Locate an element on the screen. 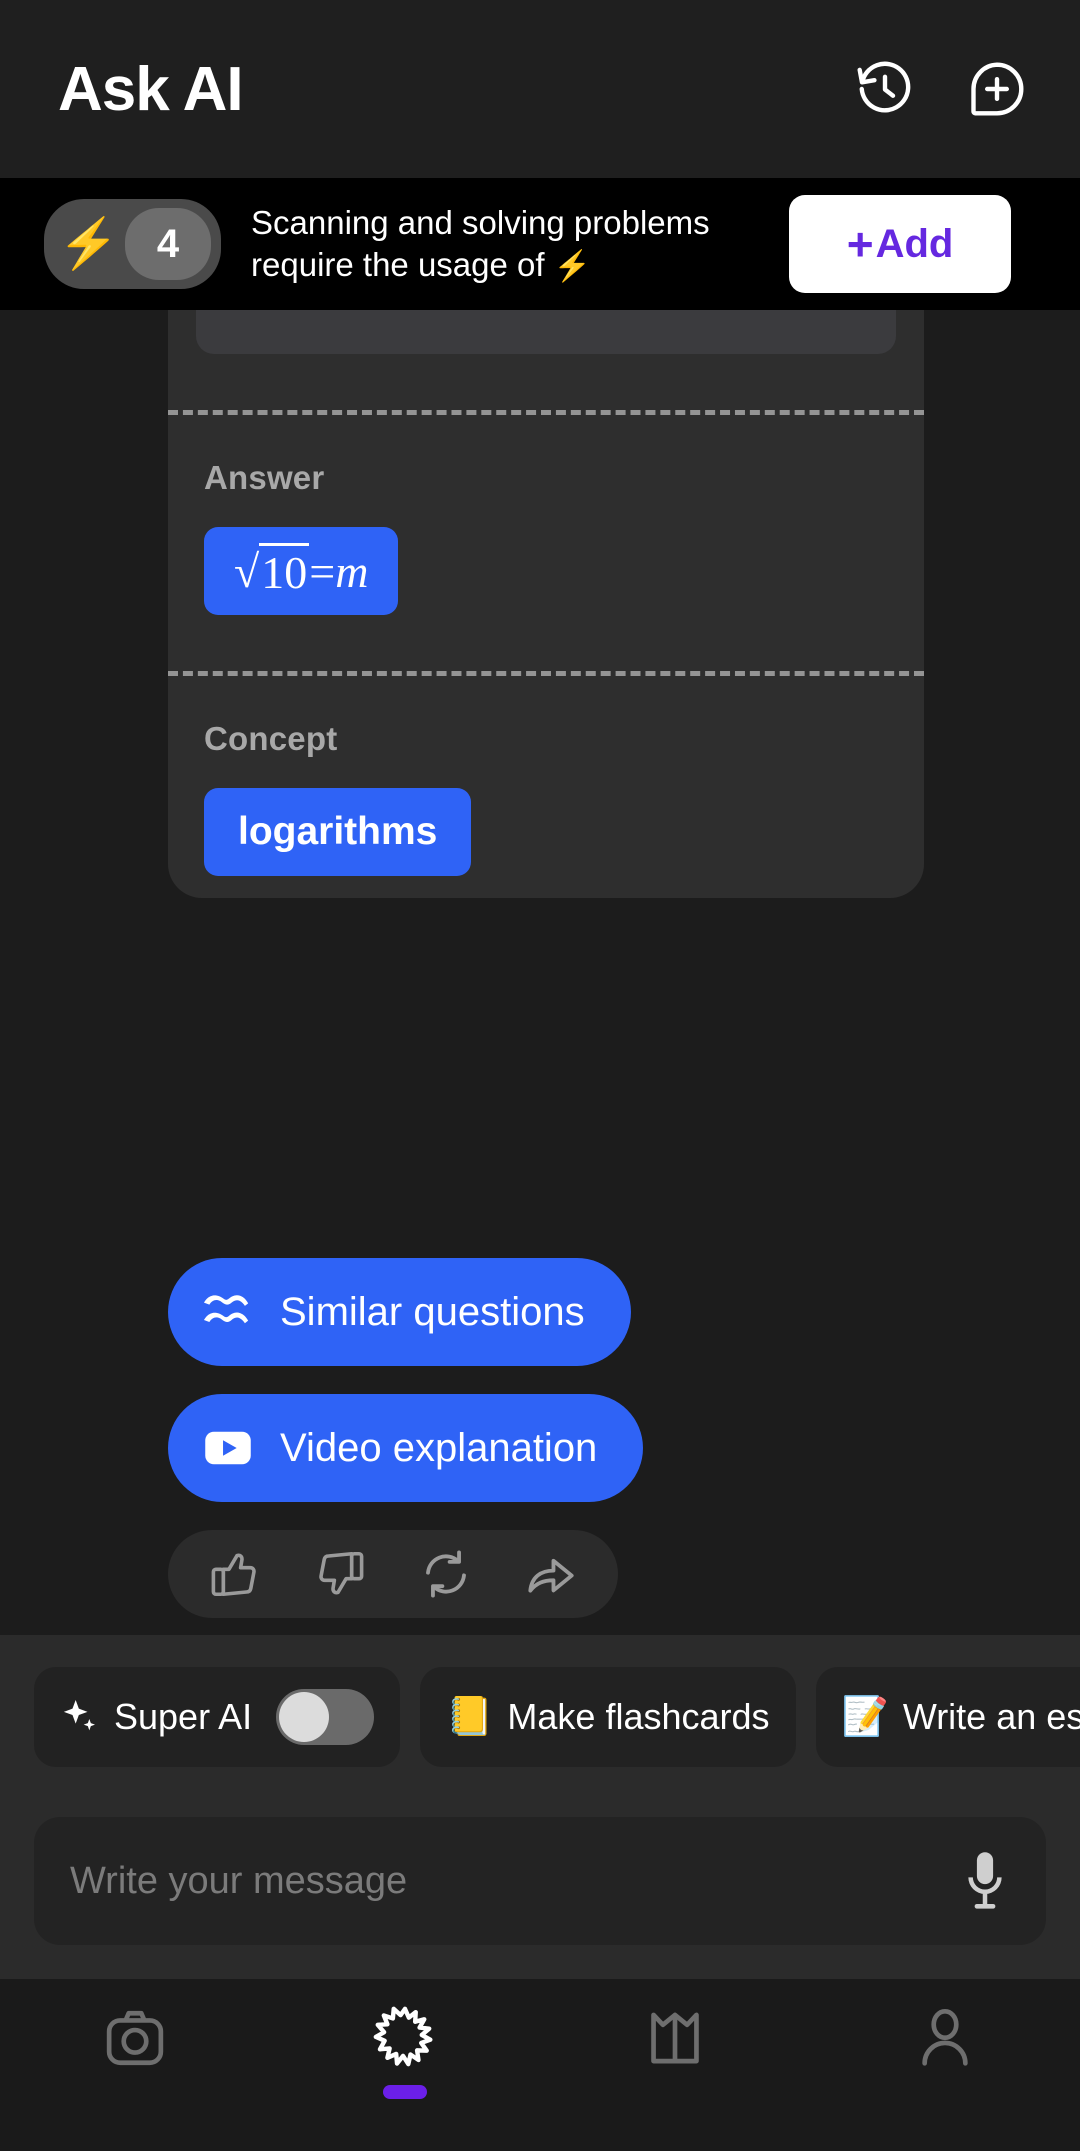 The height and width of the screenshot is (2151, 1080). new-chat-plus-icon is located at coordinates (997, 89).